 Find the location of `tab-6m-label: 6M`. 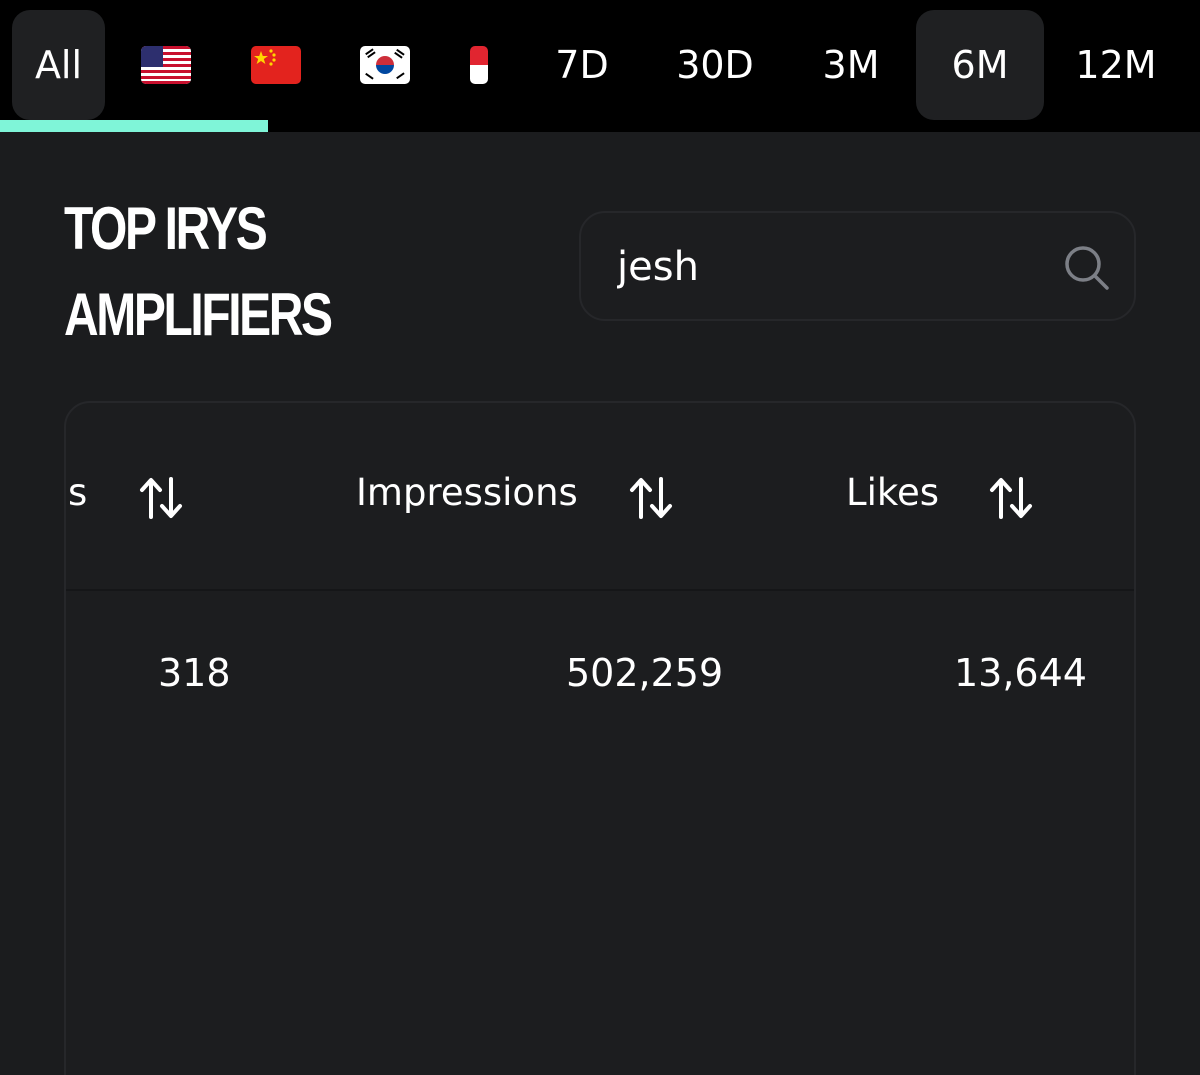

tab-6m-label: 6M is located at coordinates (980, 65).